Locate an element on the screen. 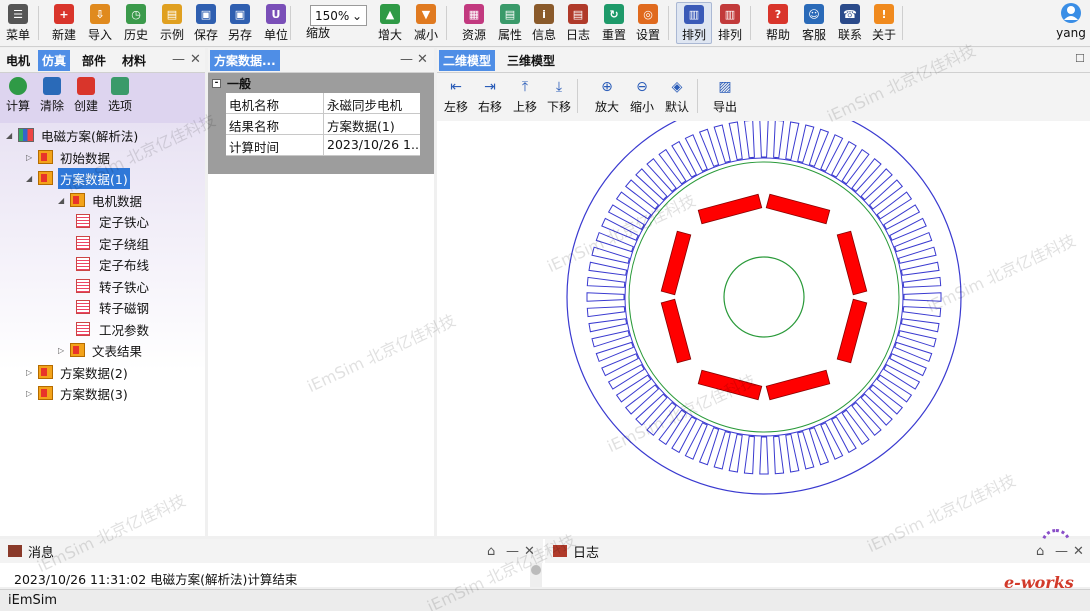 The width and height of the screenshot is (1090, 611). toolbar-button-log: ▤ 日志 is located at coordinates (578, 23).